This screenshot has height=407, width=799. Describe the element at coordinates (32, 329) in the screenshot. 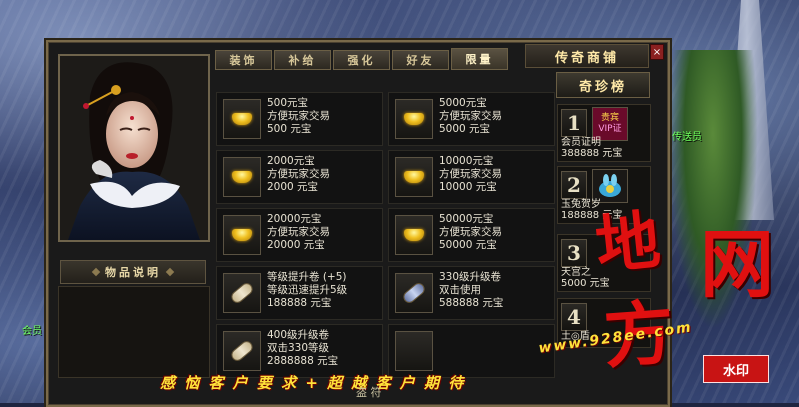

I see `npc-label-left: 会员` at that location.